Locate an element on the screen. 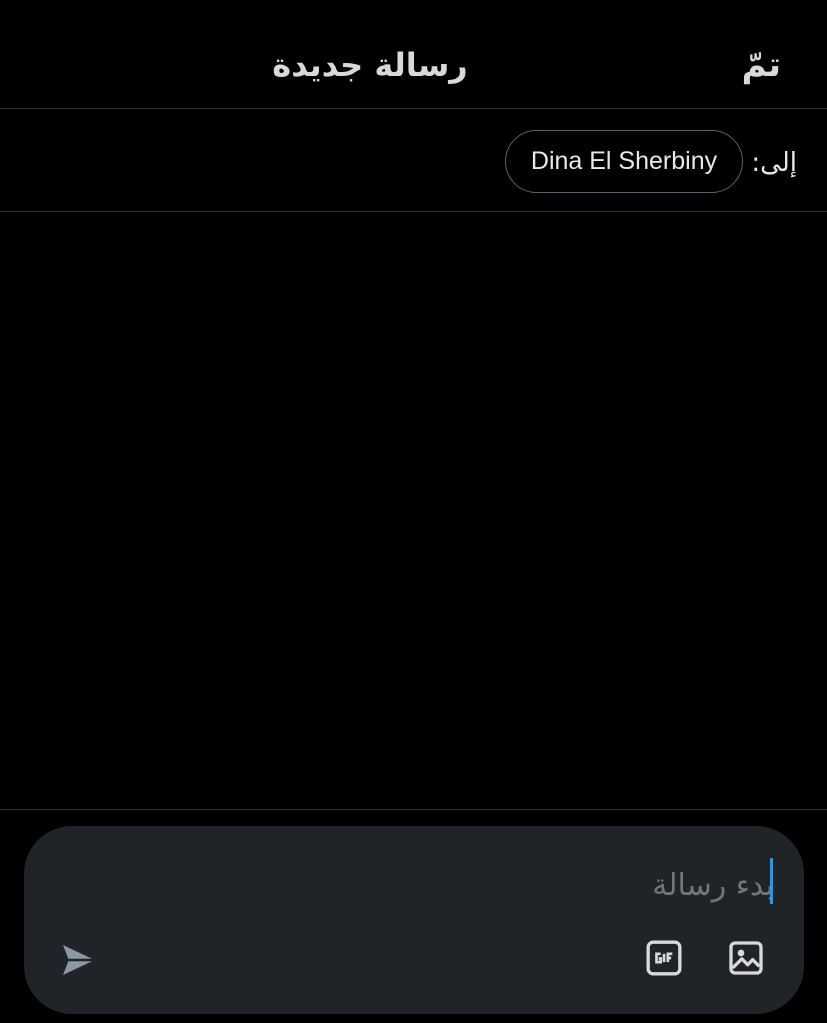  header: رسالة جديدة تمّ is located at coordinates (413, 54).